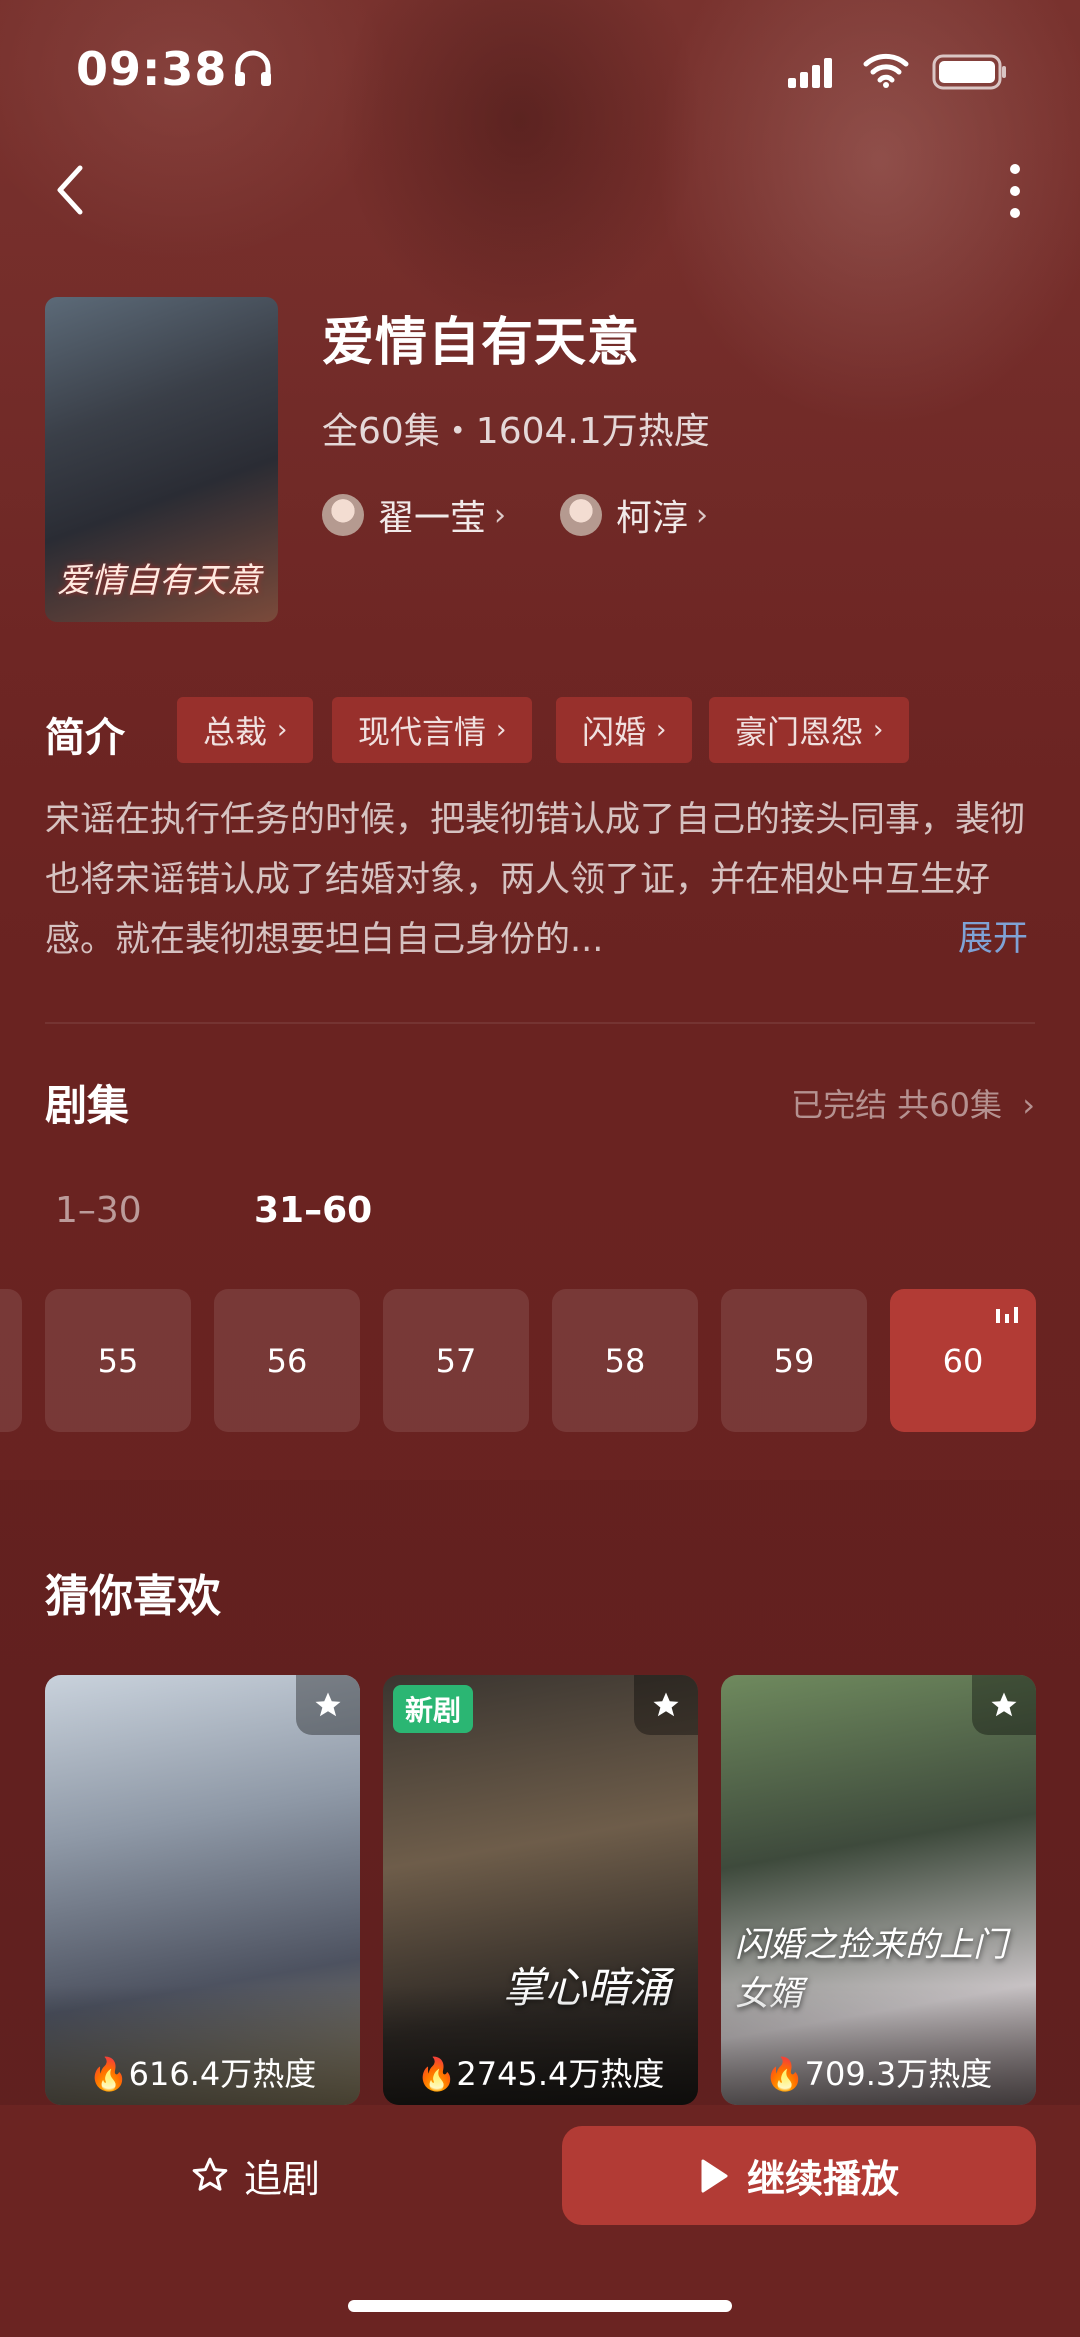 The image size is (1080, 2337). What do you see at coordinates (282, 2178) in the screenshot?
I see `follow-label: 追剧` at bounding box center [282, 2178].